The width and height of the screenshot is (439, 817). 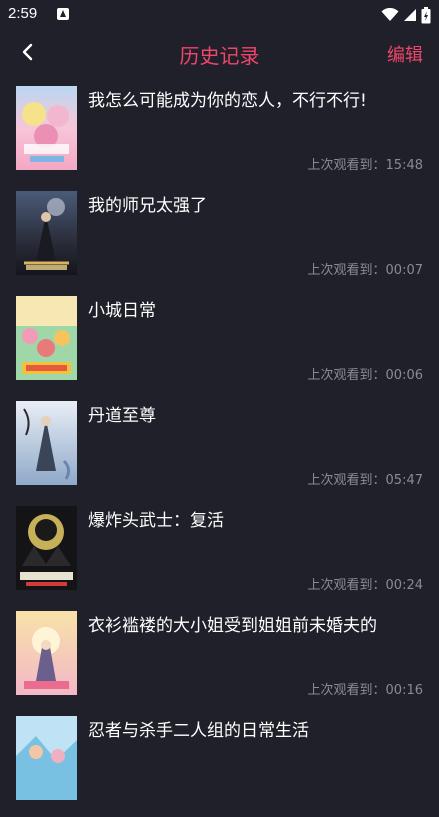 I want to click on history-item: 小城日常 上次观看到：00:06, so click(x=219, y=344).